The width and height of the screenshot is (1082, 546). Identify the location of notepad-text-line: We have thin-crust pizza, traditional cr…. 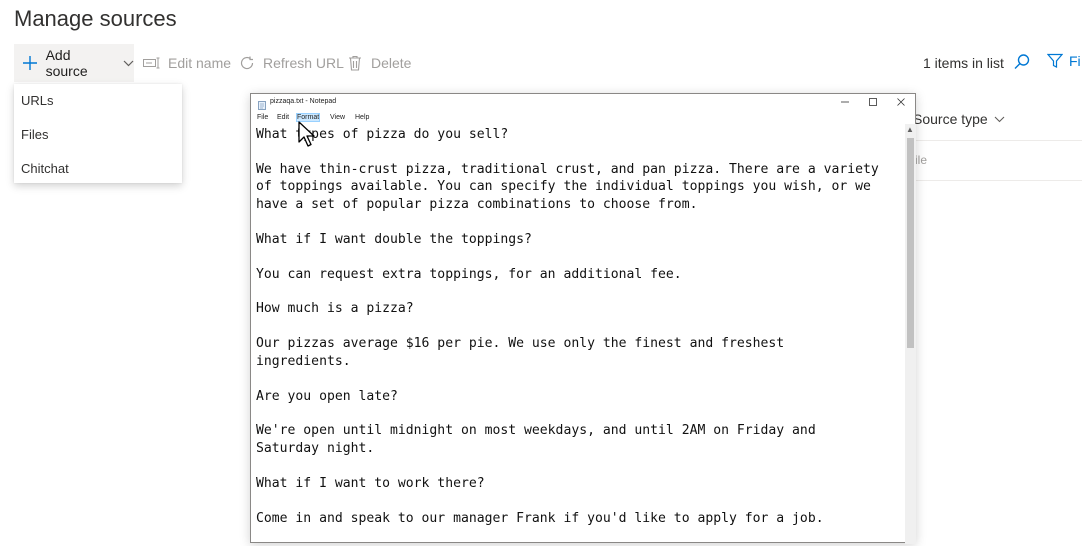
(567, 169).